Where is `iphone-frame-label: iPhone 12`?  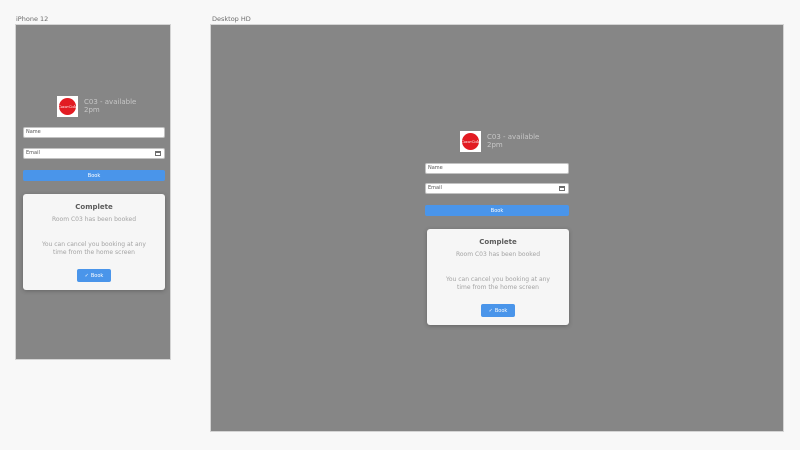 iphone-frame-label: iPhone 12 is located at coordinates (32, 19).